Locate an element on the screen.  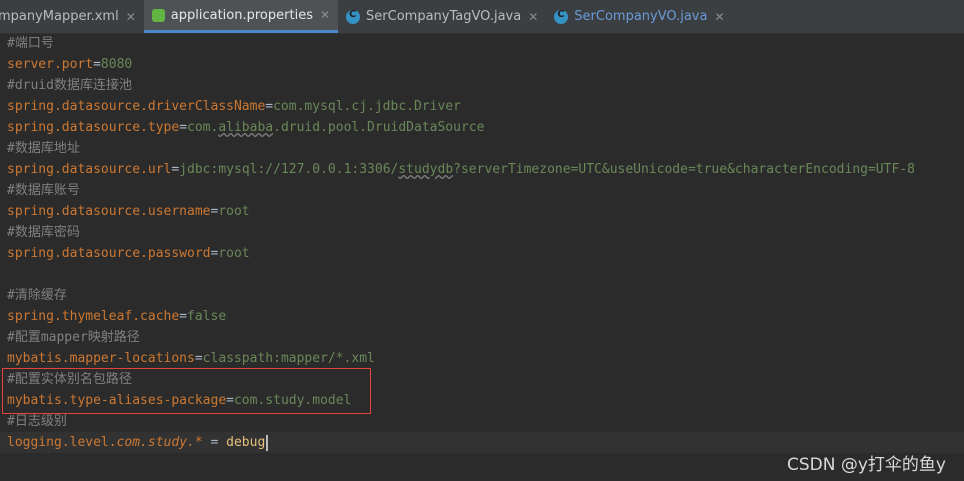
comment: #数据库密码 is located at coordinates (43, 232).